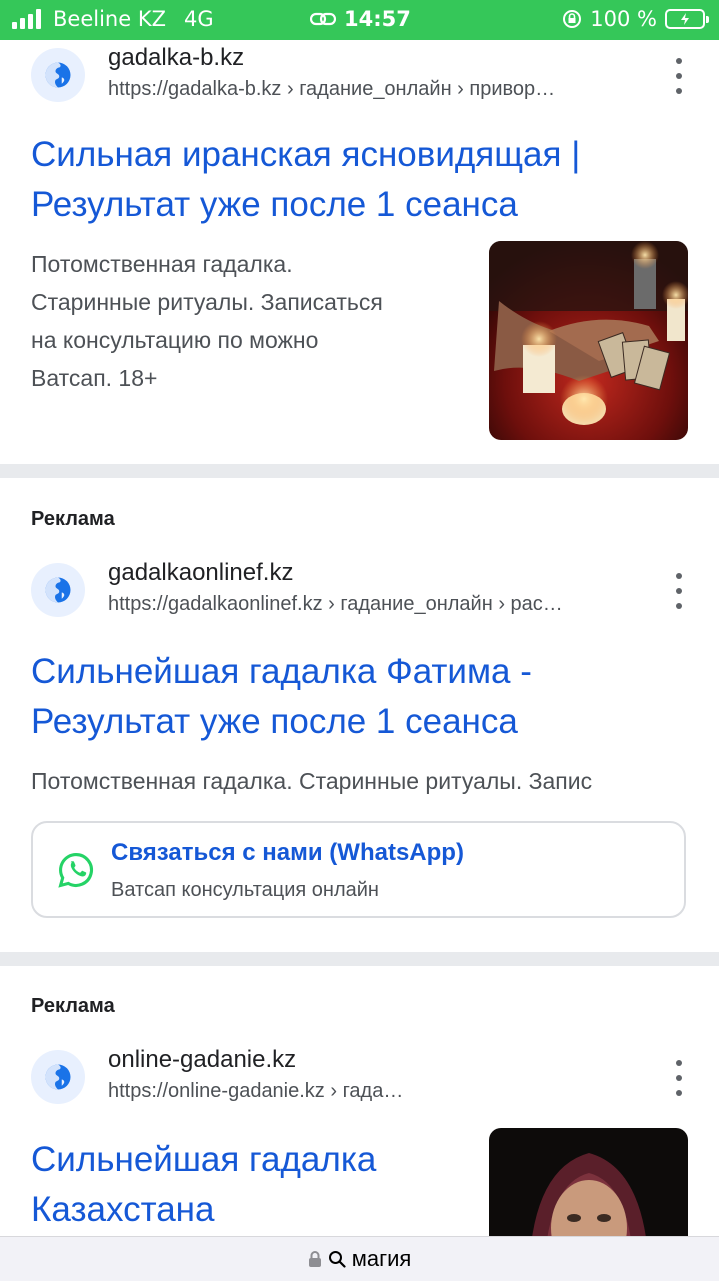 This screenshot has width=719, height=1281. What do you see at coordinates (687, 19) in the screenshot?
I see `battery-icon` at bounding box center [687, 19].